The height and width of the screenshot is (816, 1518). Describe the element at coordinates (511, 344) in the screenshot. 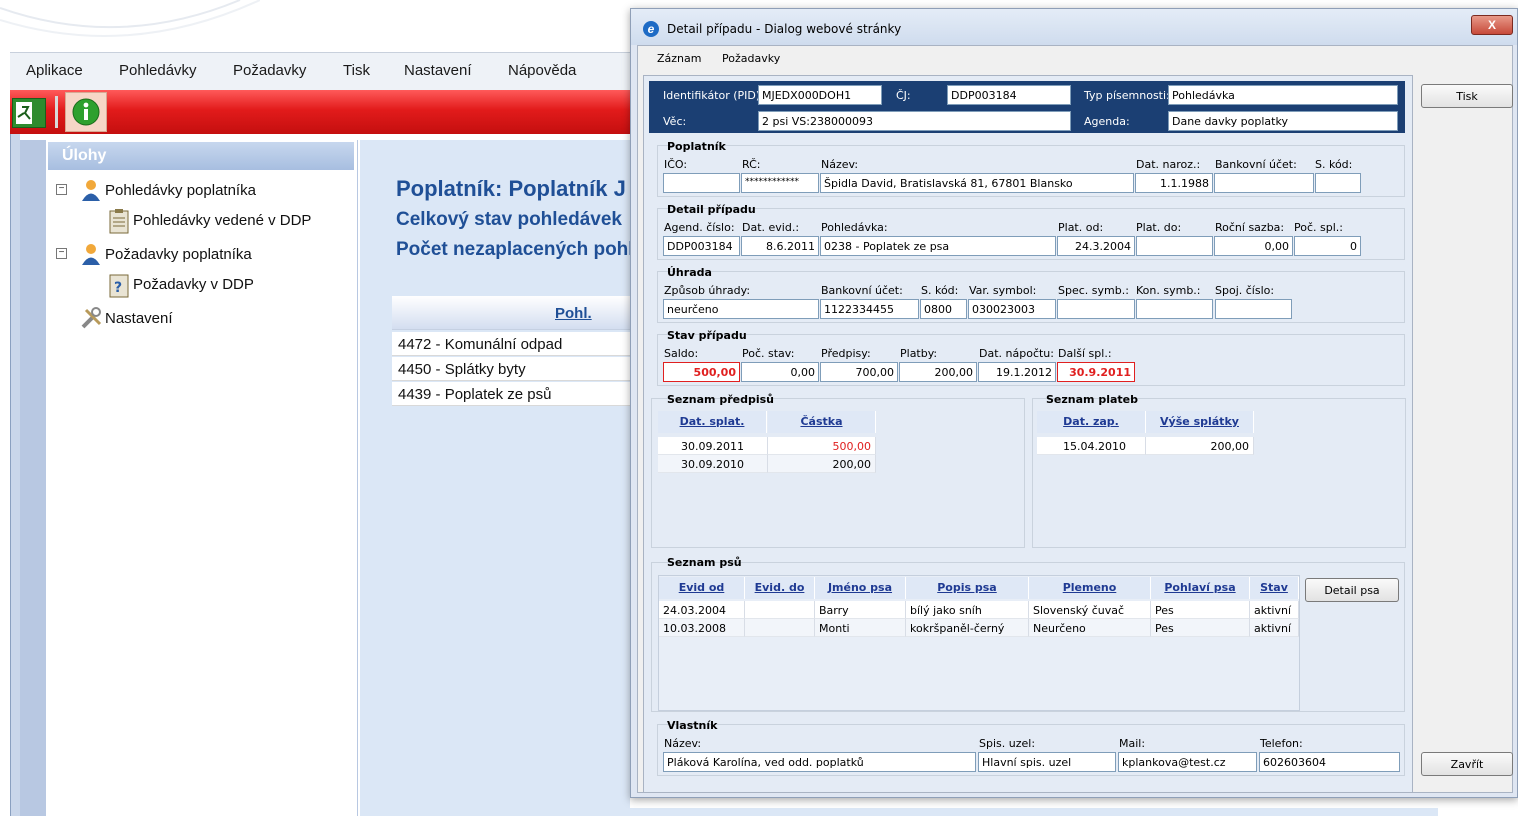

I see `table-row: 4472 - Komunální odpad` at that location.